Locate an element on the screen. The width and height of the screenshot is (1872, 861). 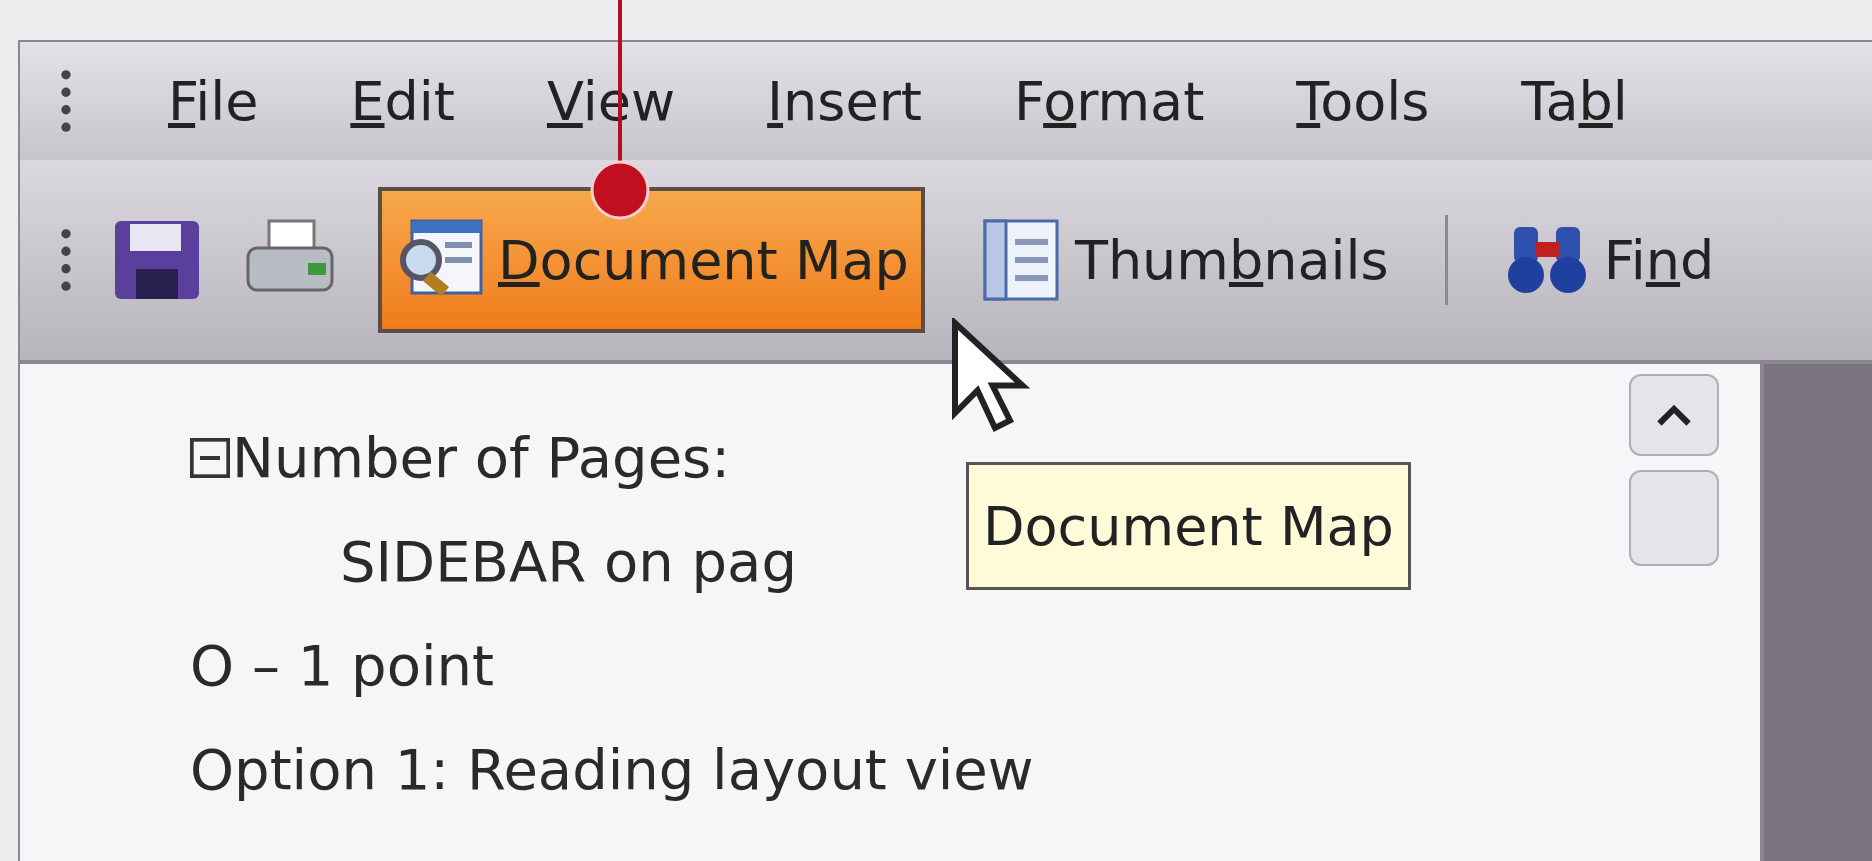
tooltip: Document Map is located at coordinates (1188, 526).